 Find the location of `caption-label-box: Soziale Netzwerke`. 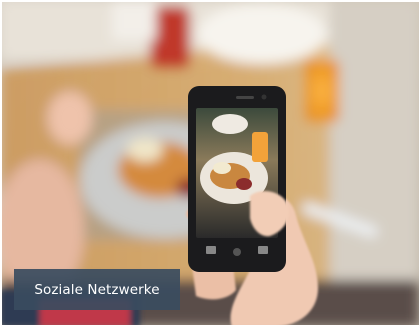

caption-label-box: Soziale Netzwerke is located at coordinates (97, 289).